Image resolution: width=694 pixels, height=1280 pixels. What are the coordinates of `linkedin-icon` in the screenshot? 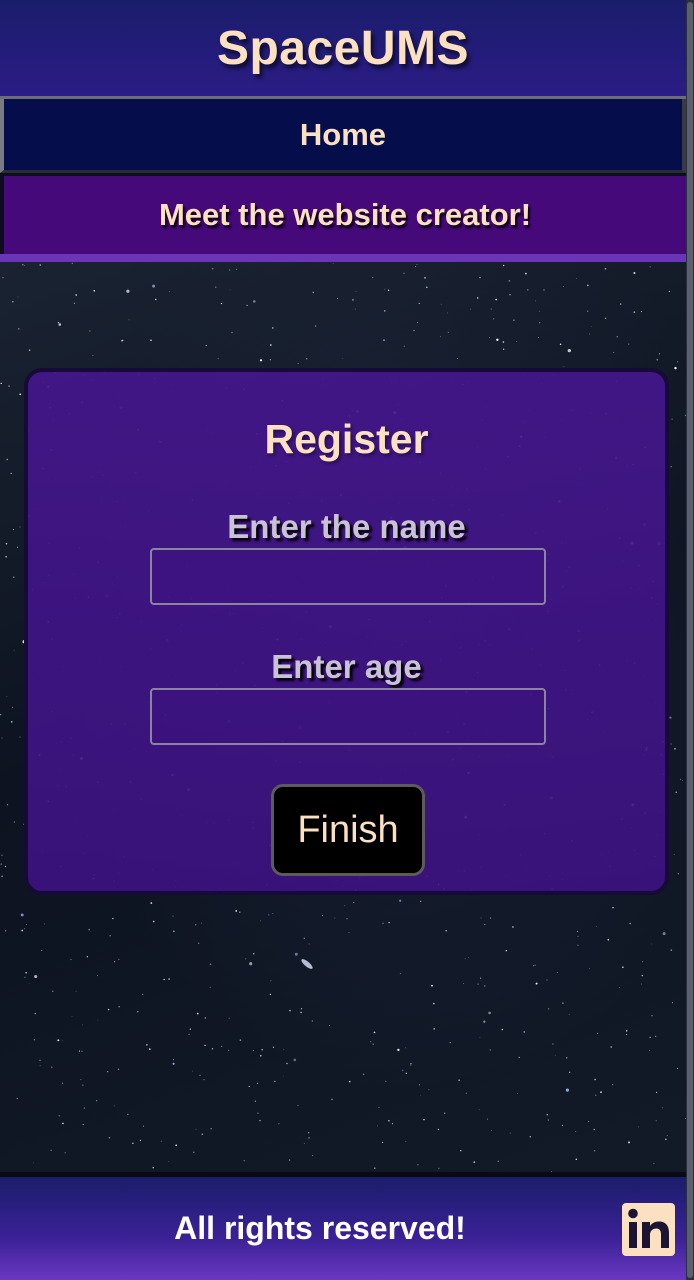 It's located at (648, 1229).